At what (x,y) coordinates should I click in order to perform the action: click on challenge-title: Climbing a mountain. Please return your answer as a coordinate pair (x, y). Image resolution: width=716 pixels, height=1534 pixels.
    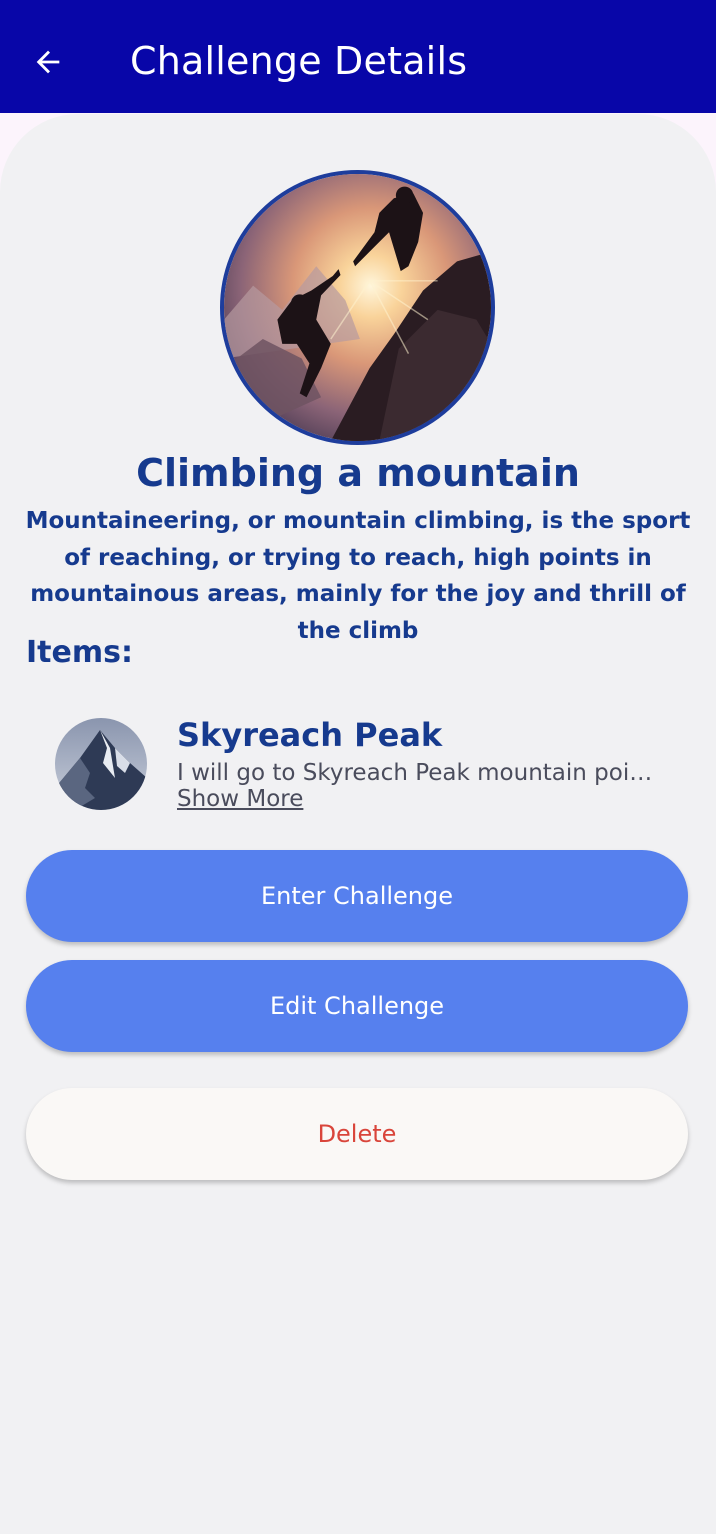
    Looking at the image, I should click on (358, 473).